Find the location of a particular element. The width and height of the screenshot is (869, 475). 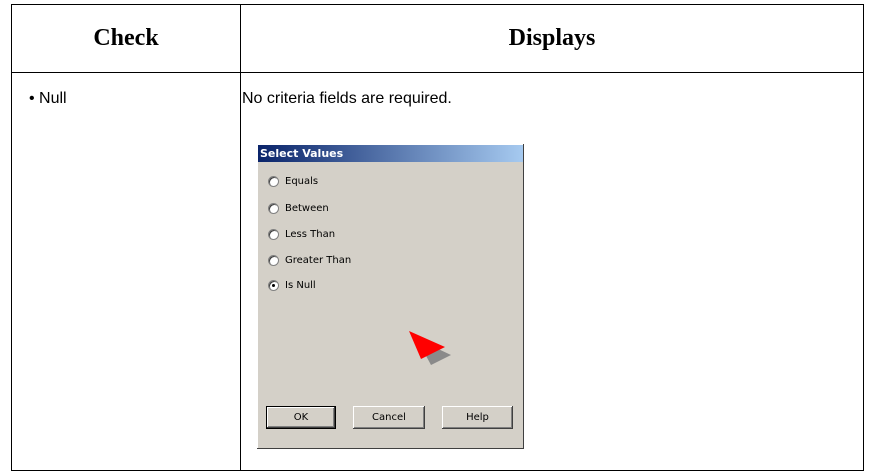

radio-less-than is located at coordinates (273, 234).